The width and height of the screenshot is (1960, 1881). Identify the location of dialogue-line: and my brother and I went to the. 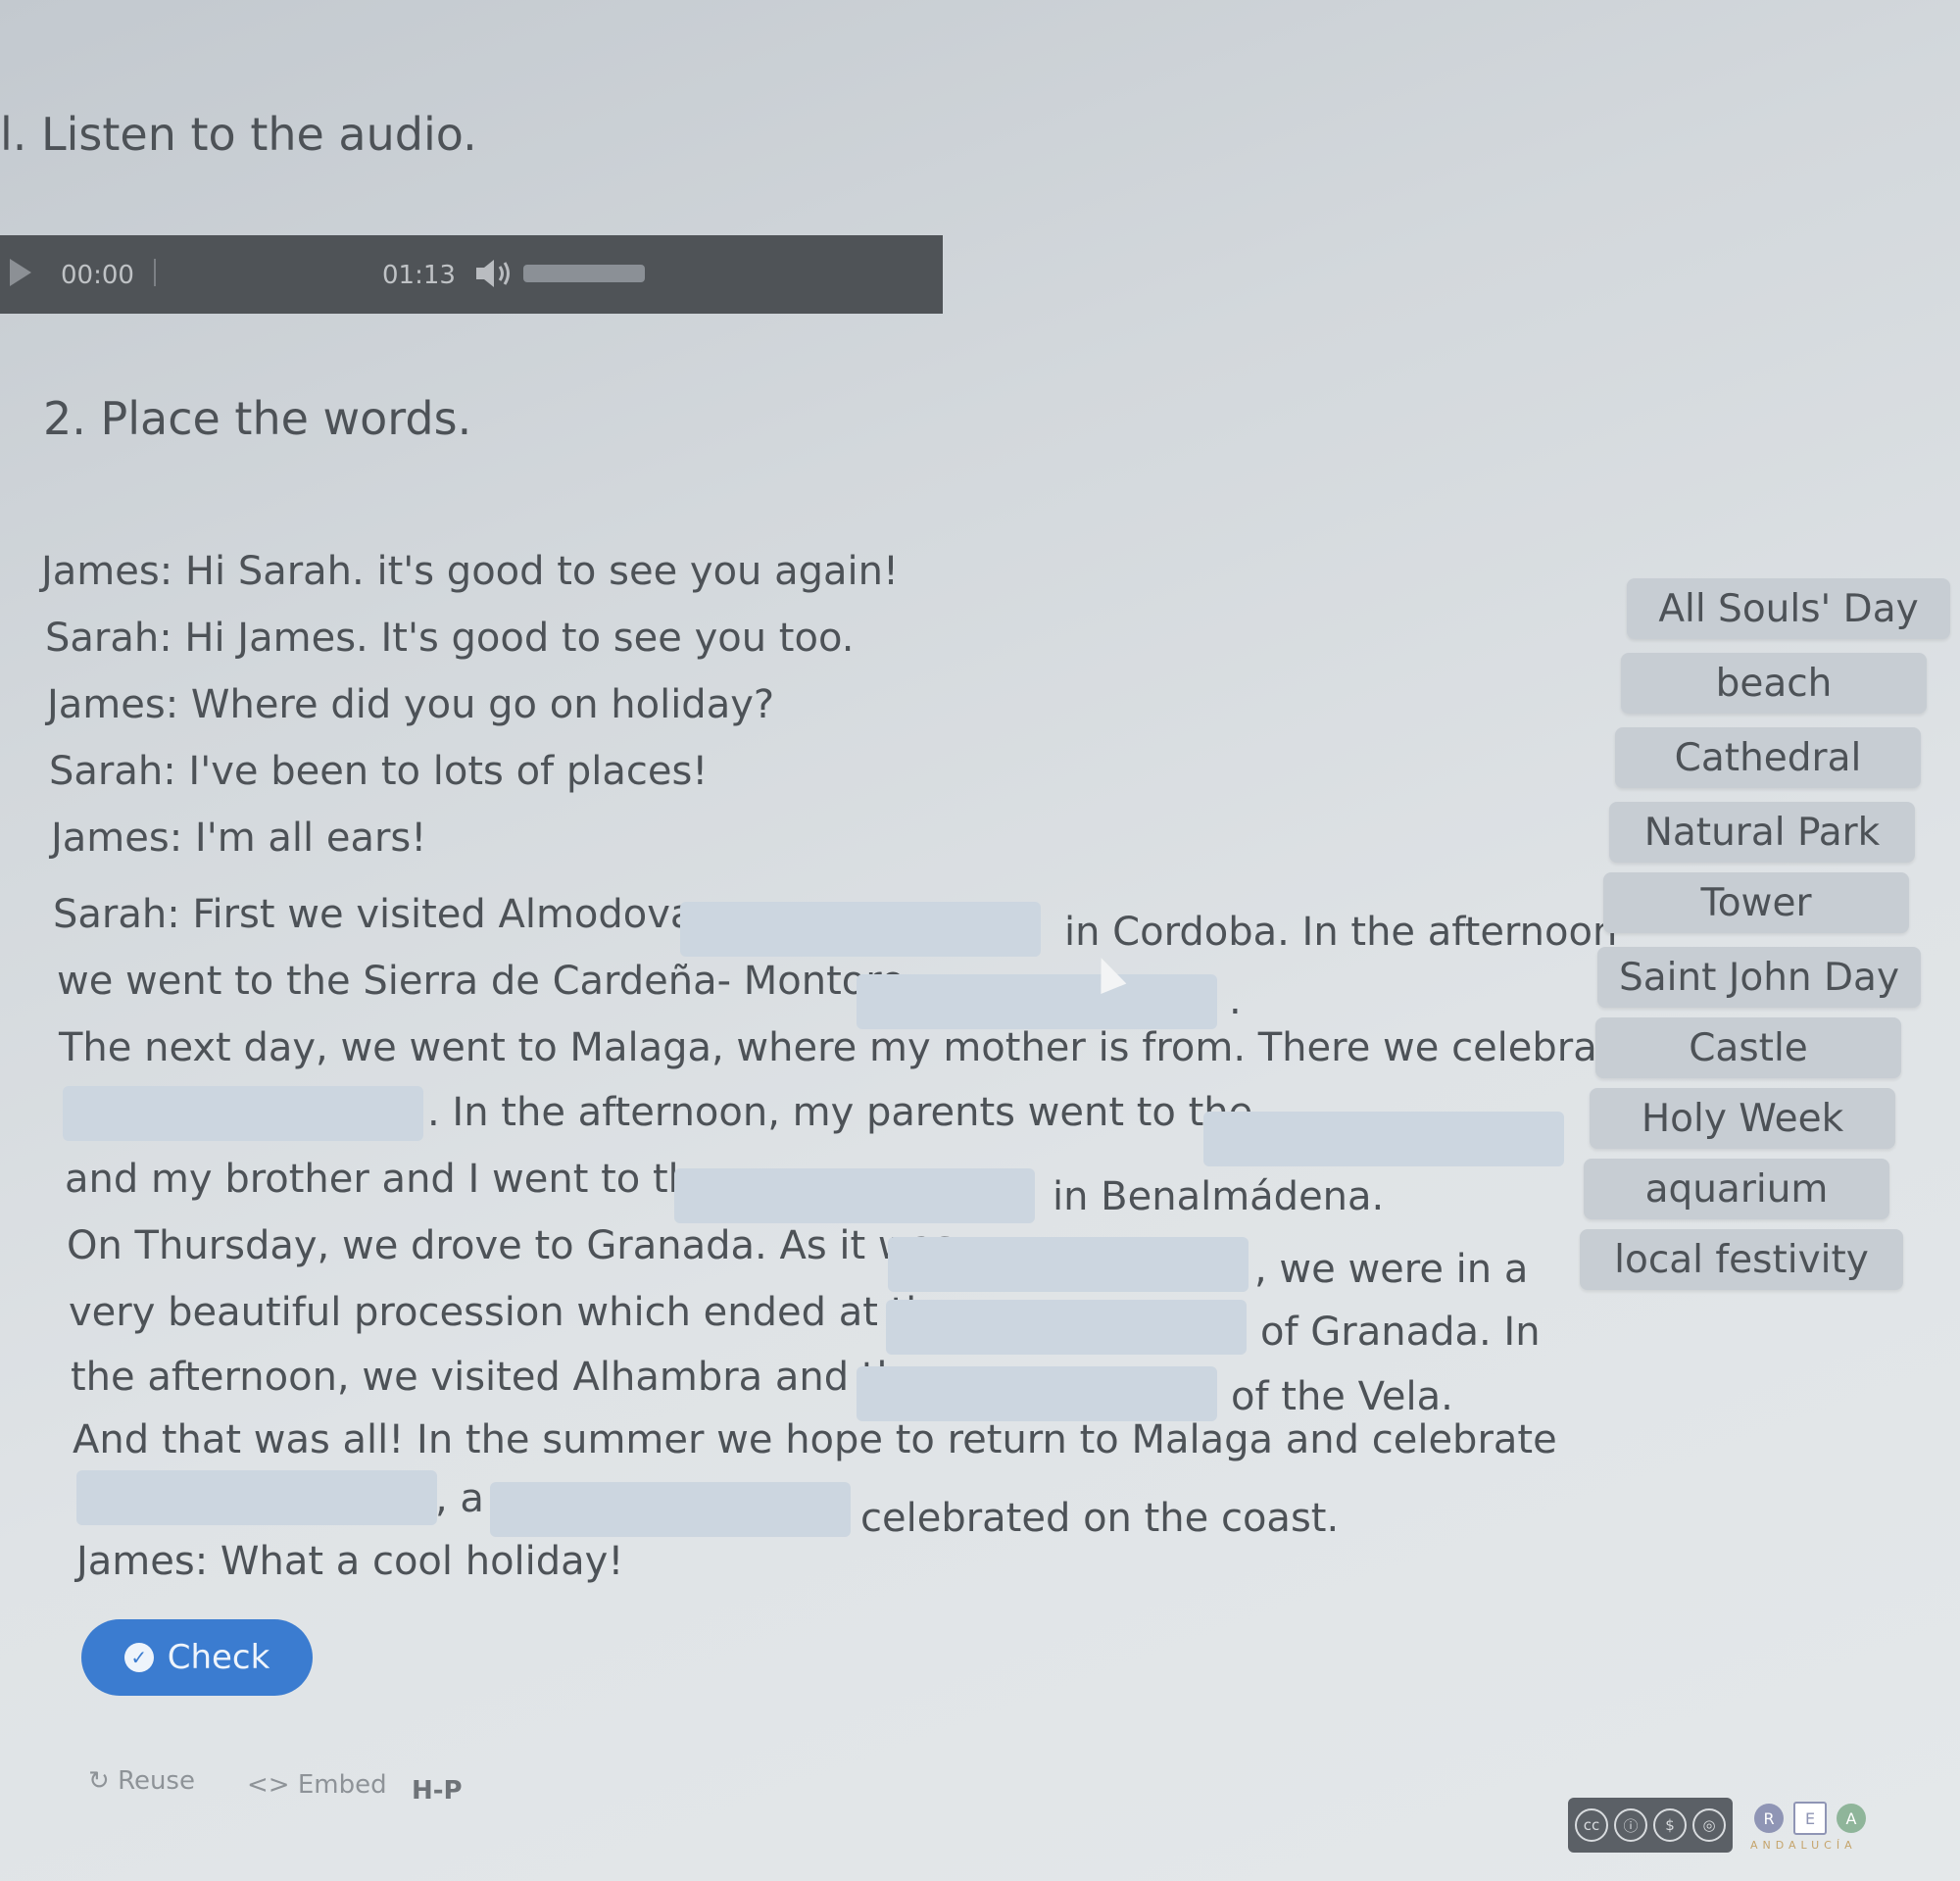
(391, 1179).